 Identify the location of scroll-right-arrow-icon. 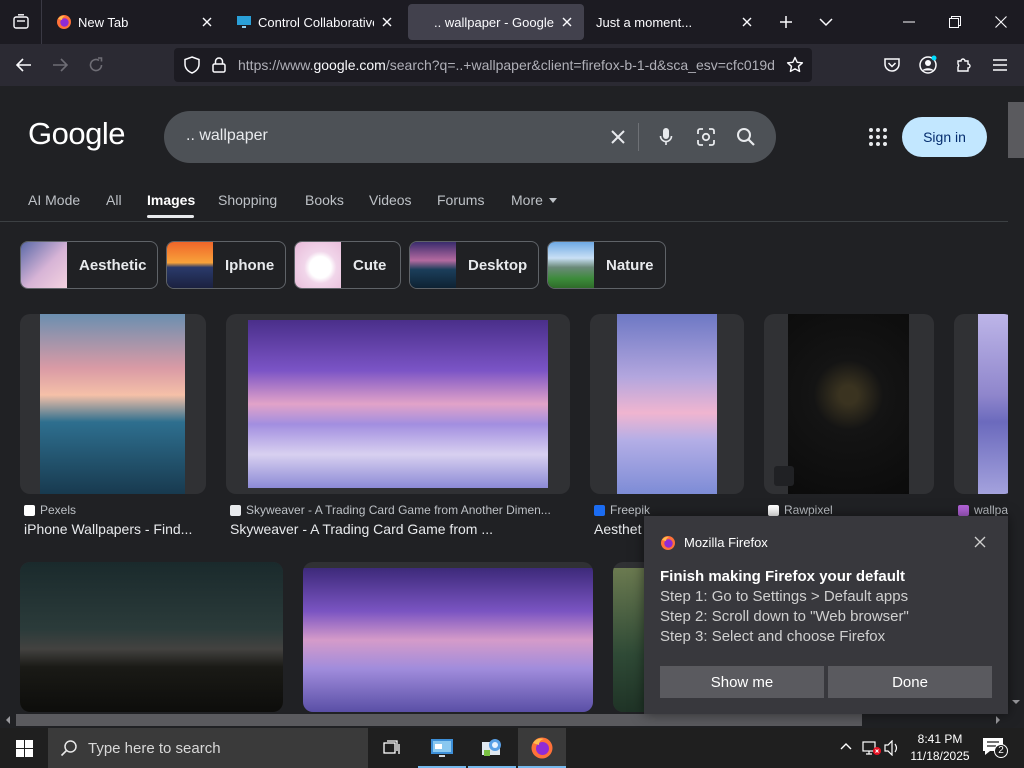
(998, 720).